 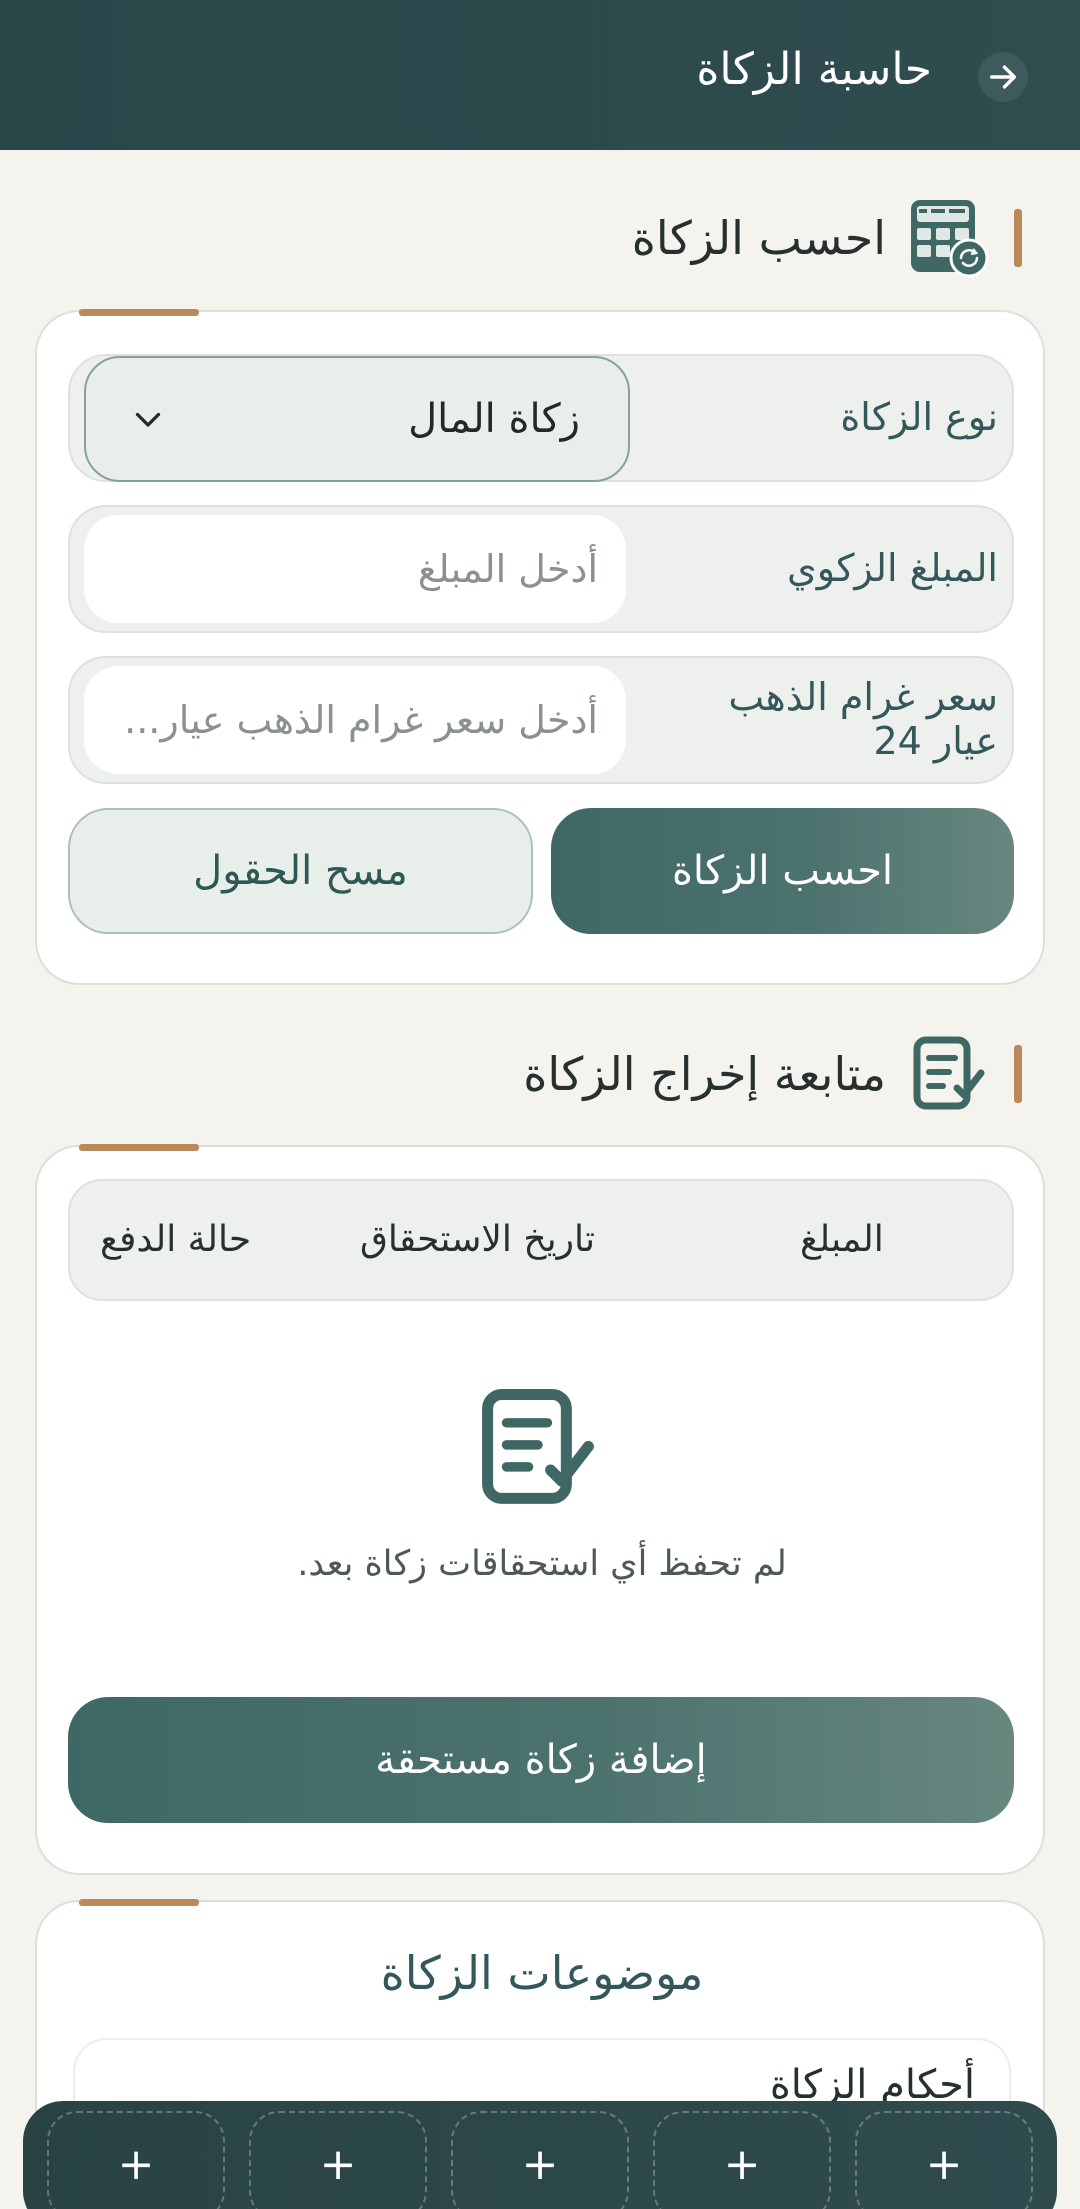 I want to click on calculator-section-title: احسب الزكاة, so click(x=758, y=238).